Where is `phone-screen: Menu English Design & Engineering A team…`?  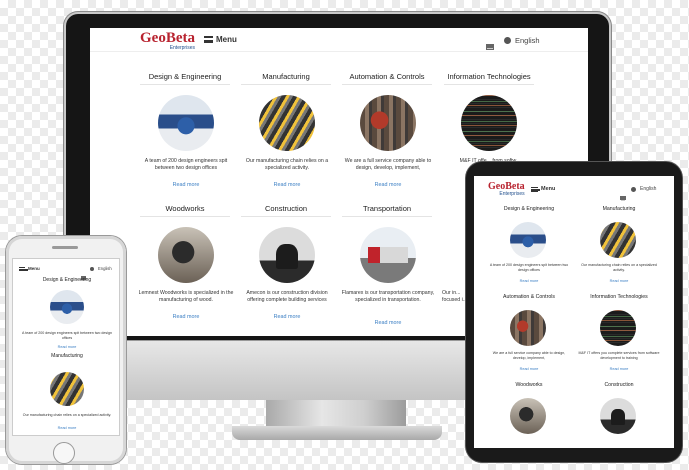
phone-screen: Menu English Design & Engineering A team… is located at coordinates (66, 347).